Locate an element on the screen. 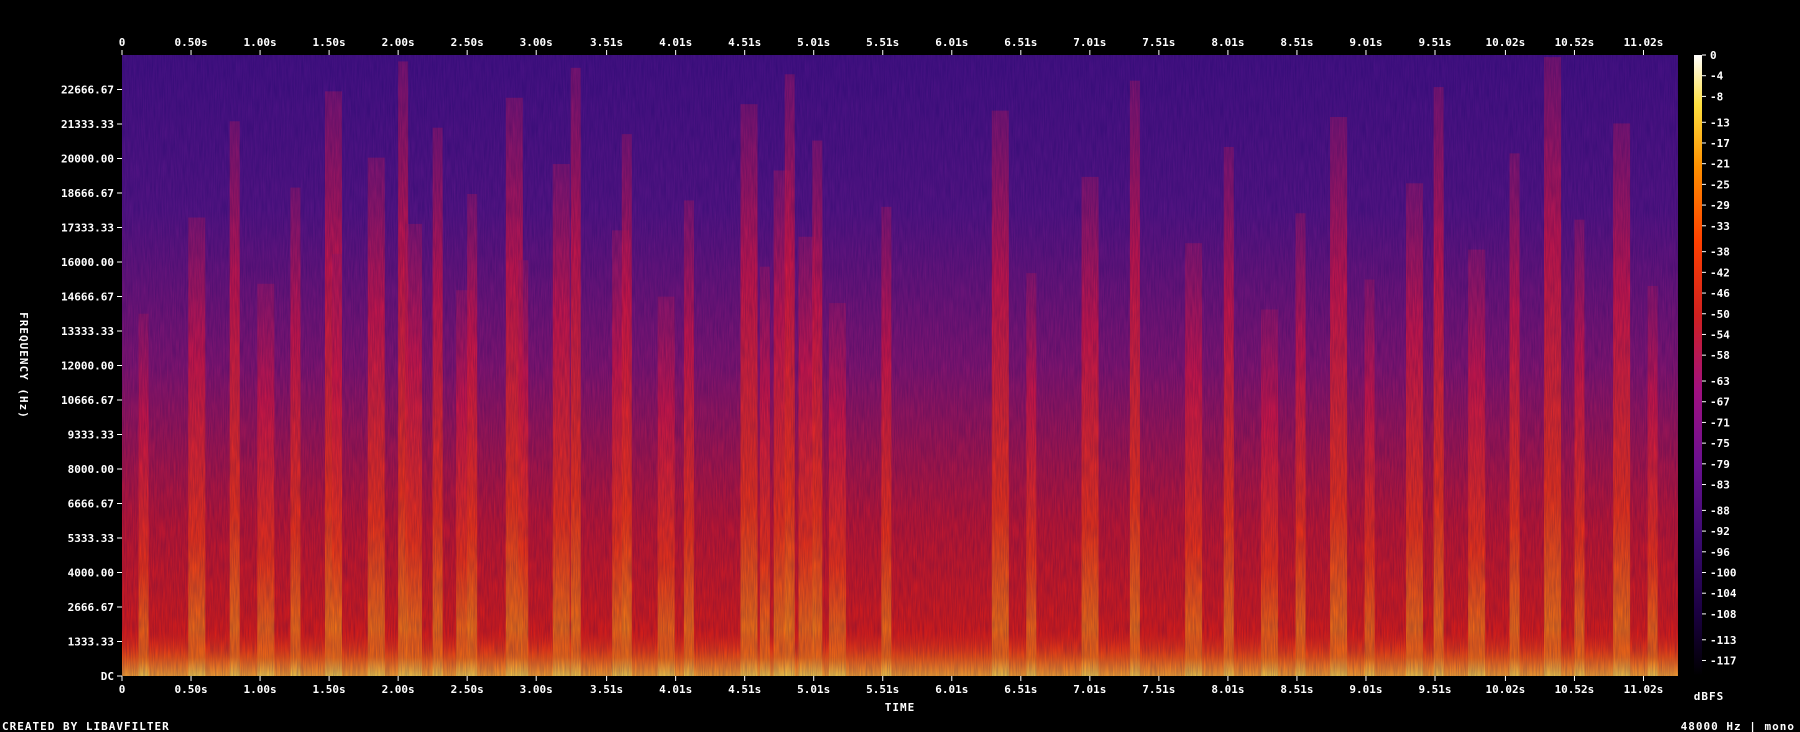  colorbar-tick-label: -17 is located at coordinates (1720, 143).